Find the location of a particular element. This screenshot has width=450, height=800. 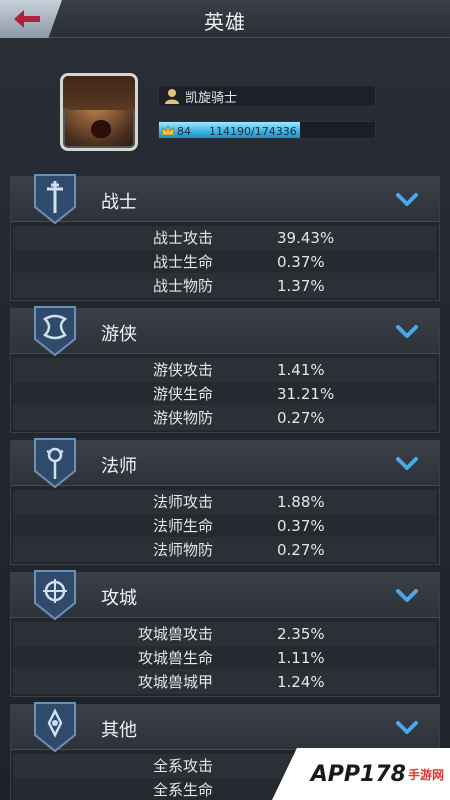

stat-value: 1.41% is located at coordinates (301, 369).